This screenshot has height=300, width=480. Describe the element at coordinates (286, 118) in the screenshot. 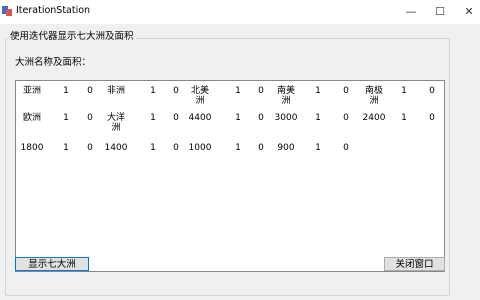

I see `output-cell: 3000` at that location.